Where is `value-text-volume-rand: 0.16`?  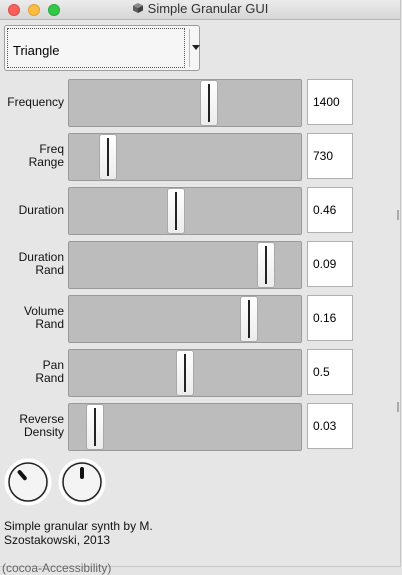
value-text-volume-rand: 0.16 is located at coordinates (325, 318).